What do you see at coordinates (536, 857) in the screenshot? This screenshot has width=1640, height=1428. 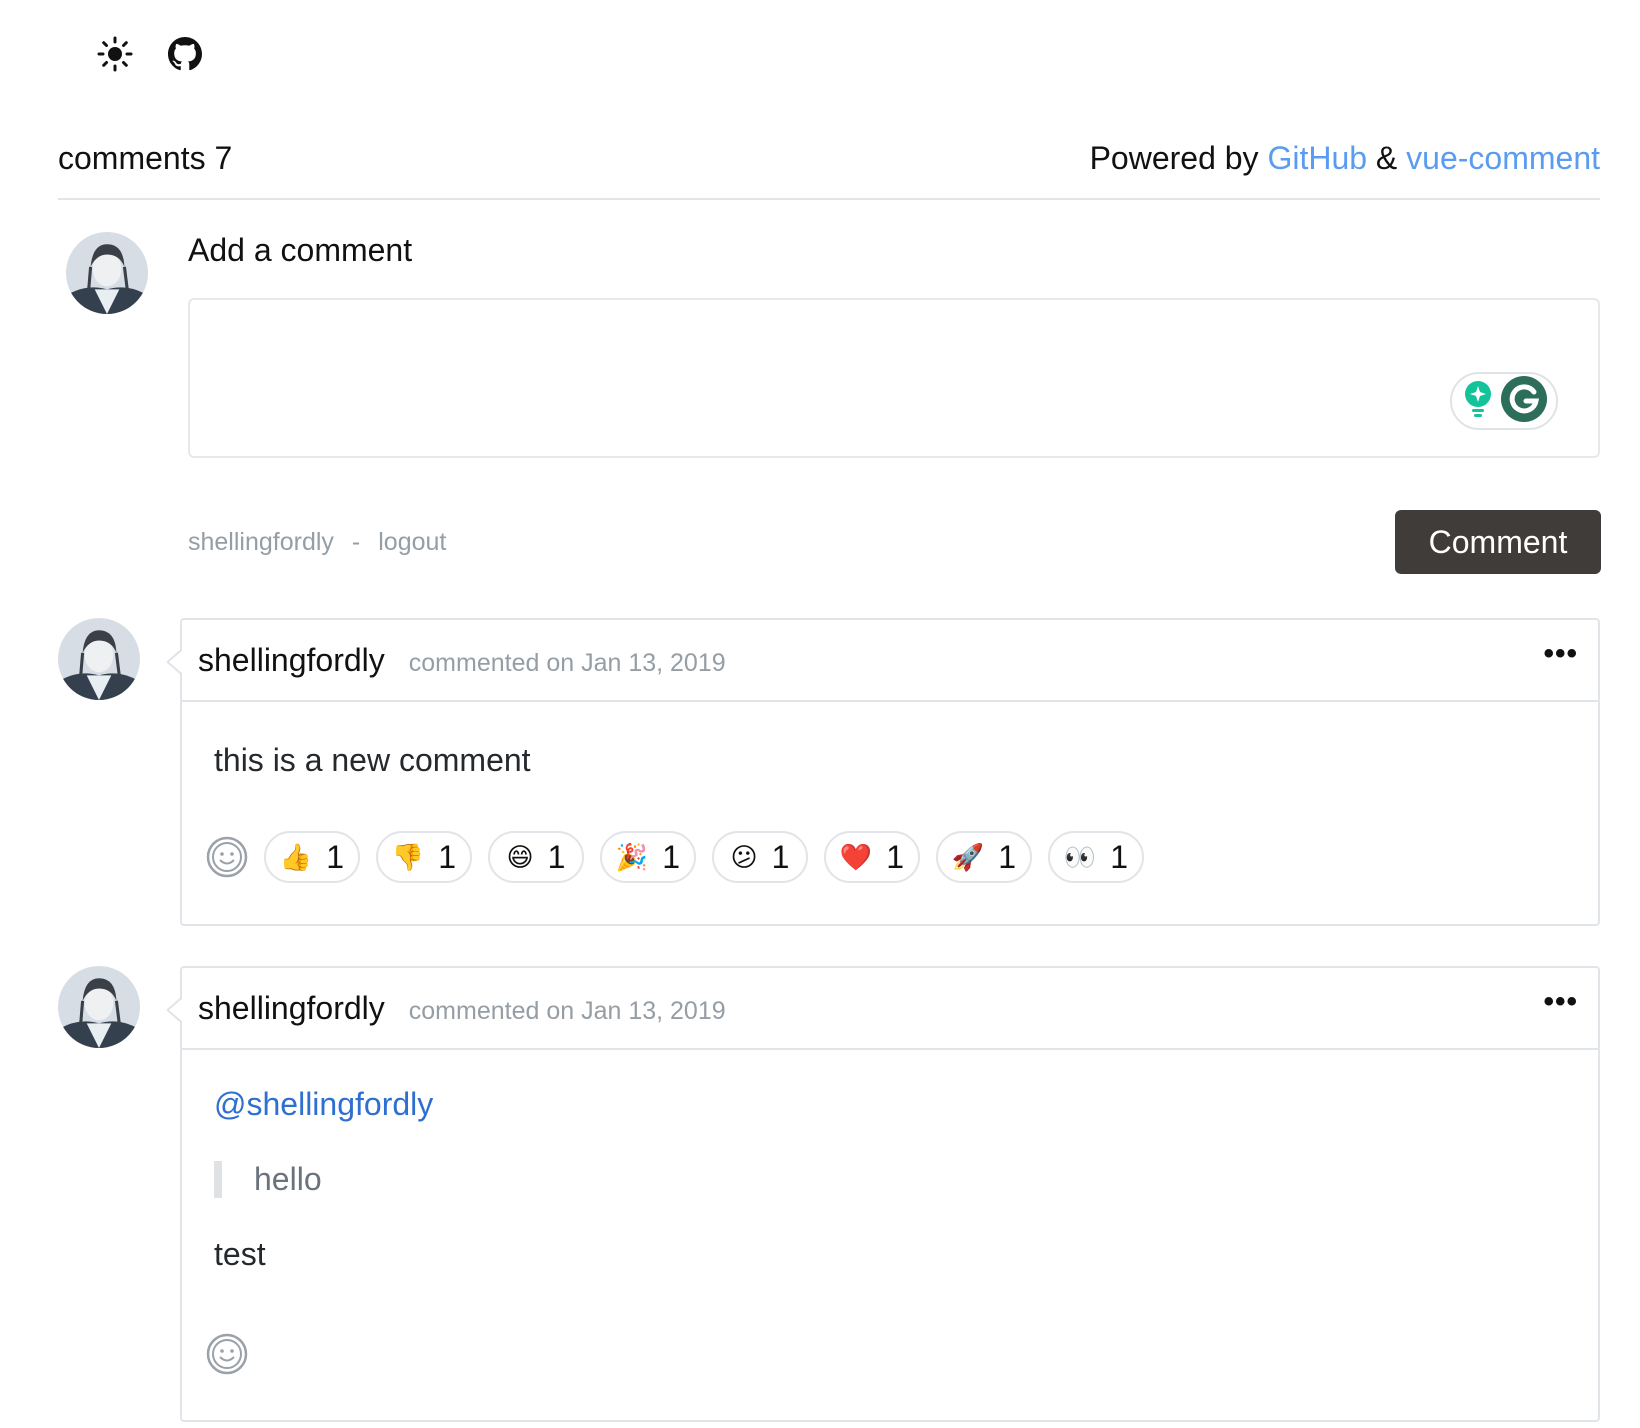 I see `reaction-laugh: 😄 1` at bounding box center [536, 857].